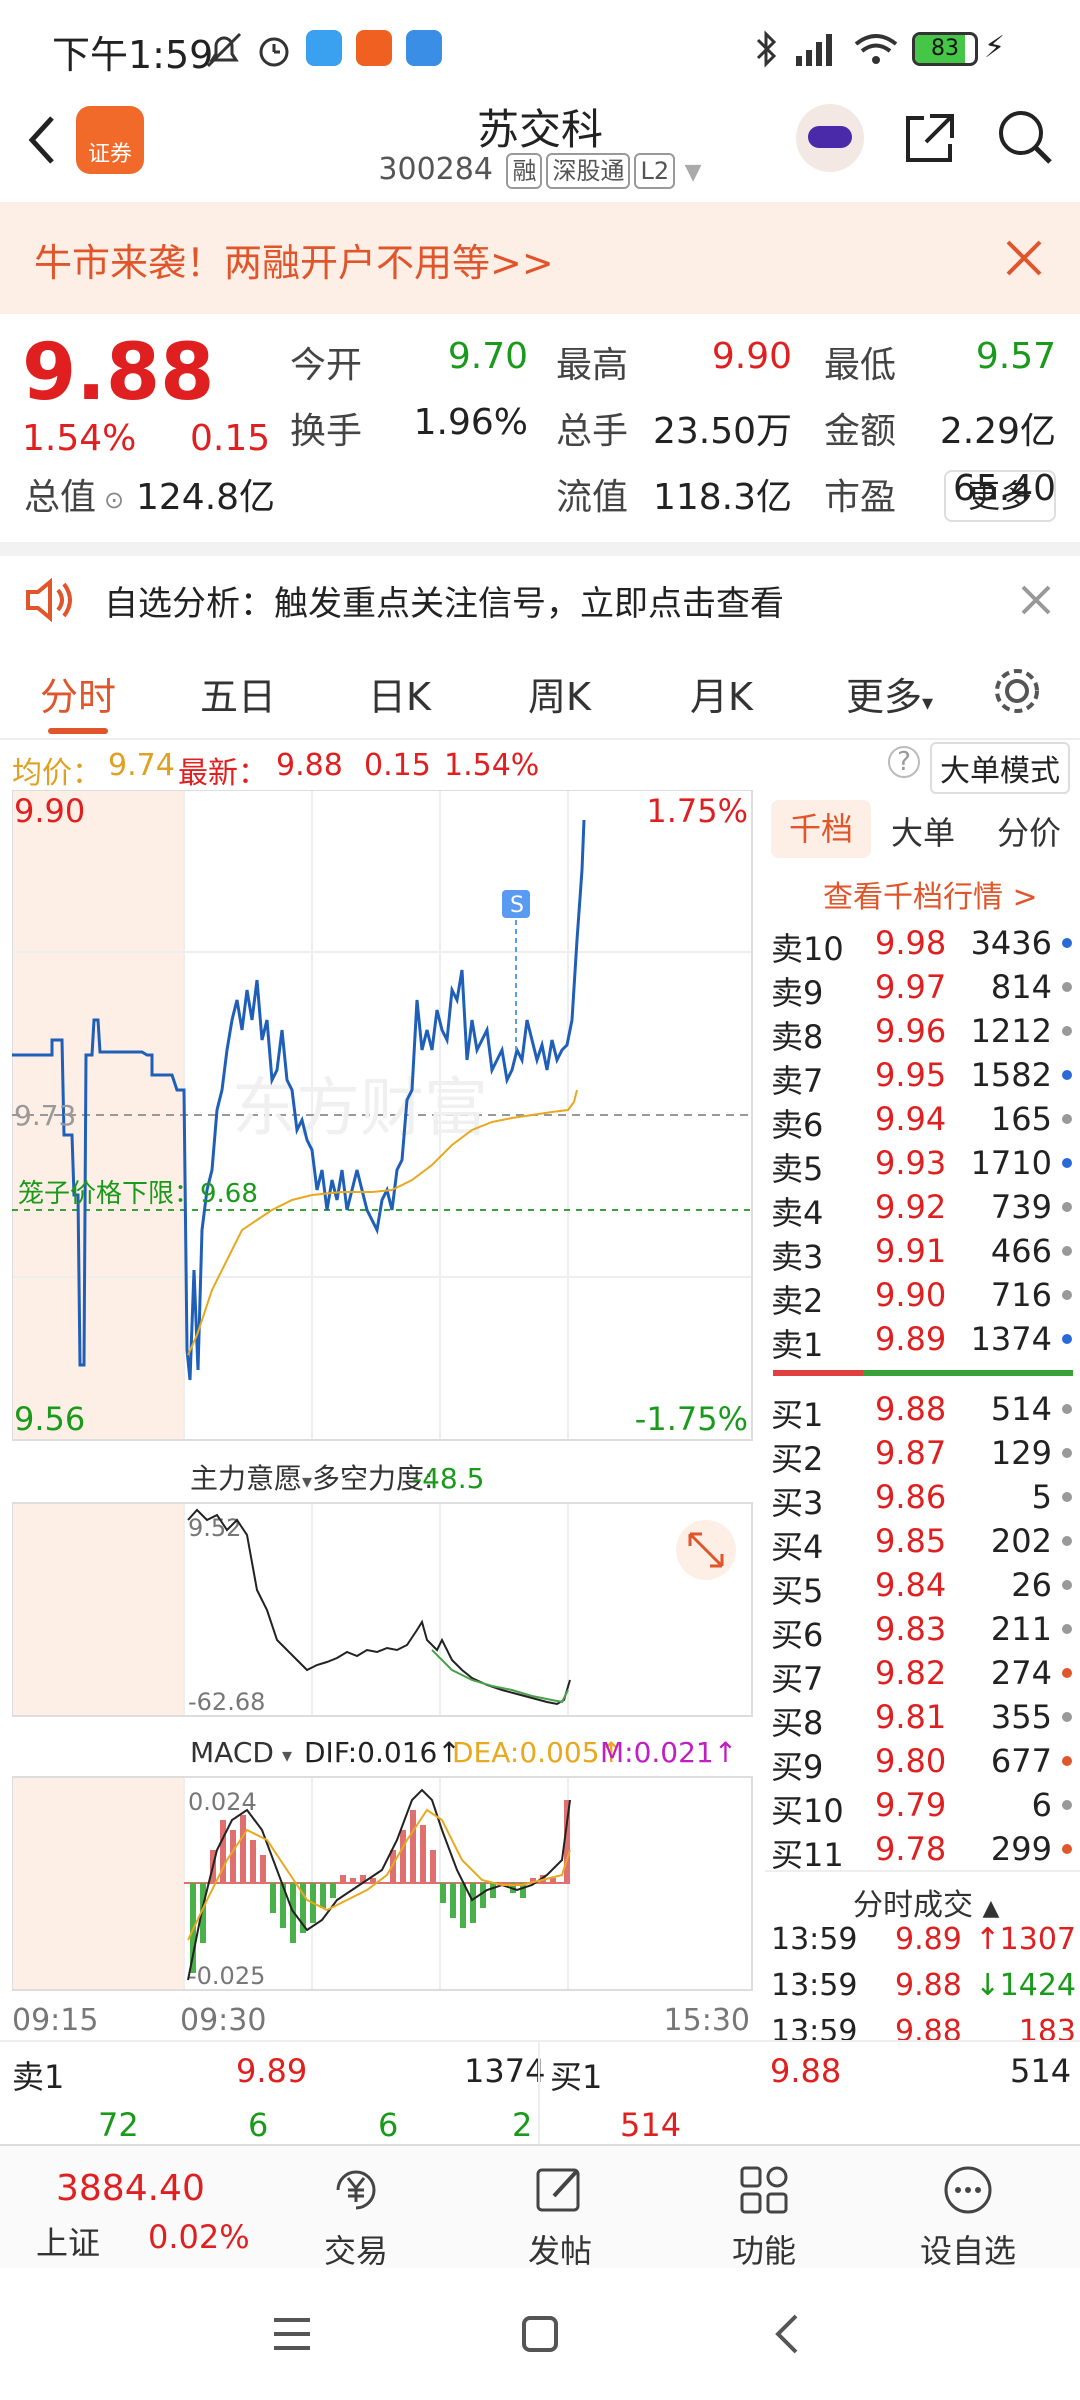 Image resolution: width=1080 pixels, height=2400 pixels. What do you see at coordinates (830, 138) in the screenshot?
I see `avatar` at bounding box center [830, 138].